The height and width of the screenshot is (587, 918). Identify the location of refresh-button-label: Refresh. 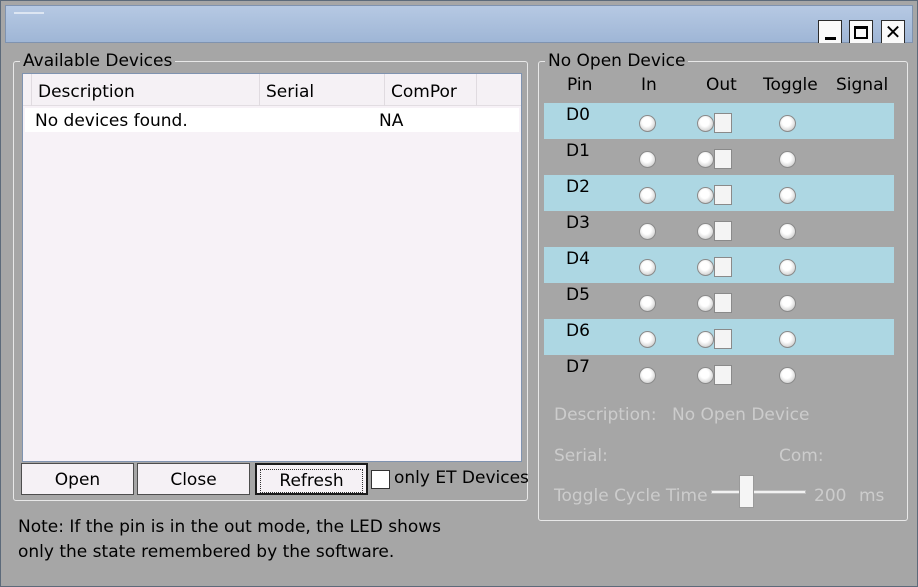
(311, 481).